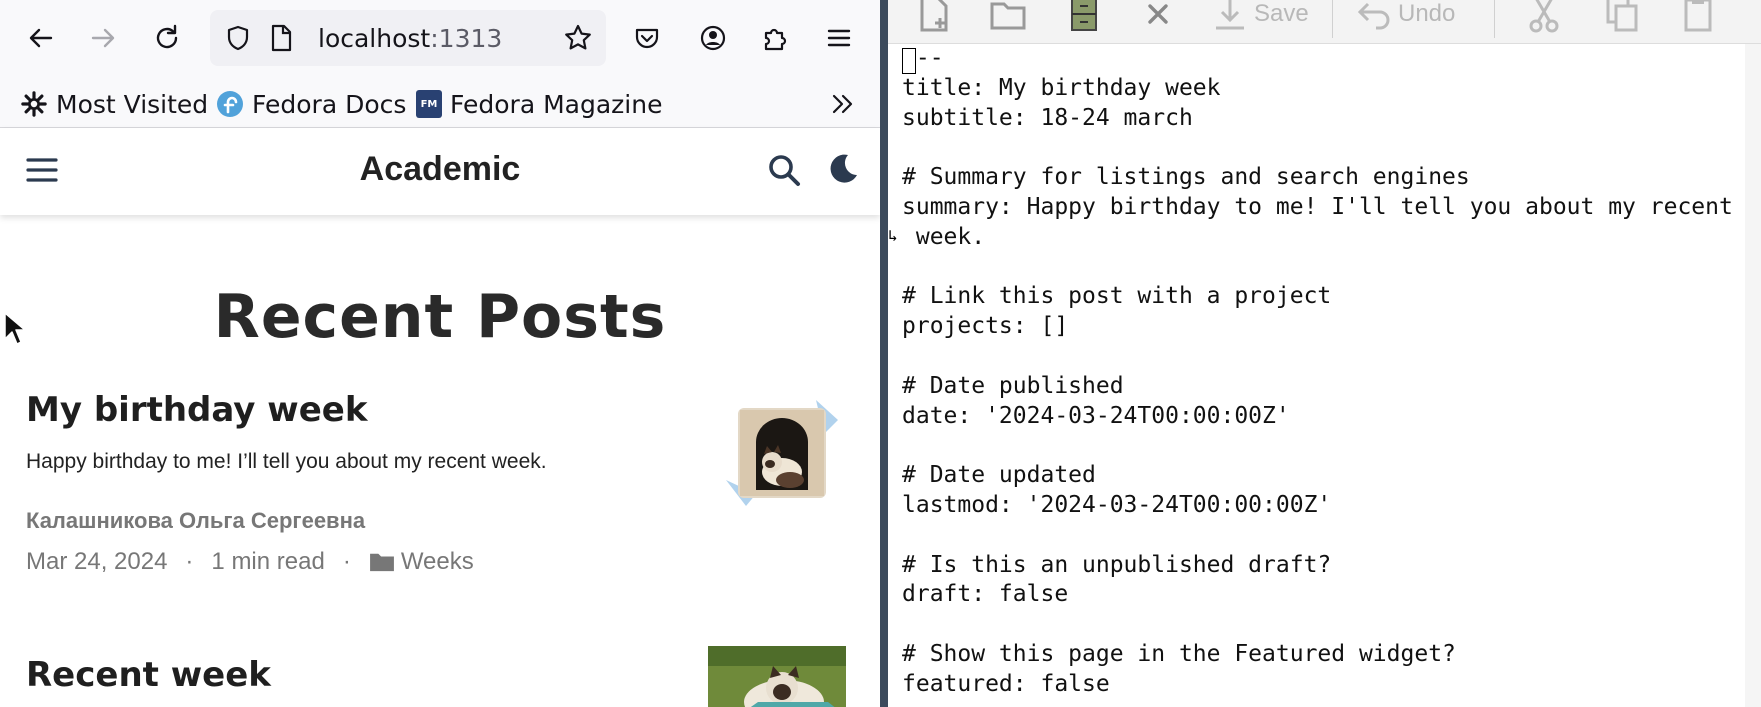 The height and width of the screenshot is (707, 1761). What do you see at coordinates (230, 104) in the screenshot?
I see `fedora-icon` at bounding box center [230, 104].